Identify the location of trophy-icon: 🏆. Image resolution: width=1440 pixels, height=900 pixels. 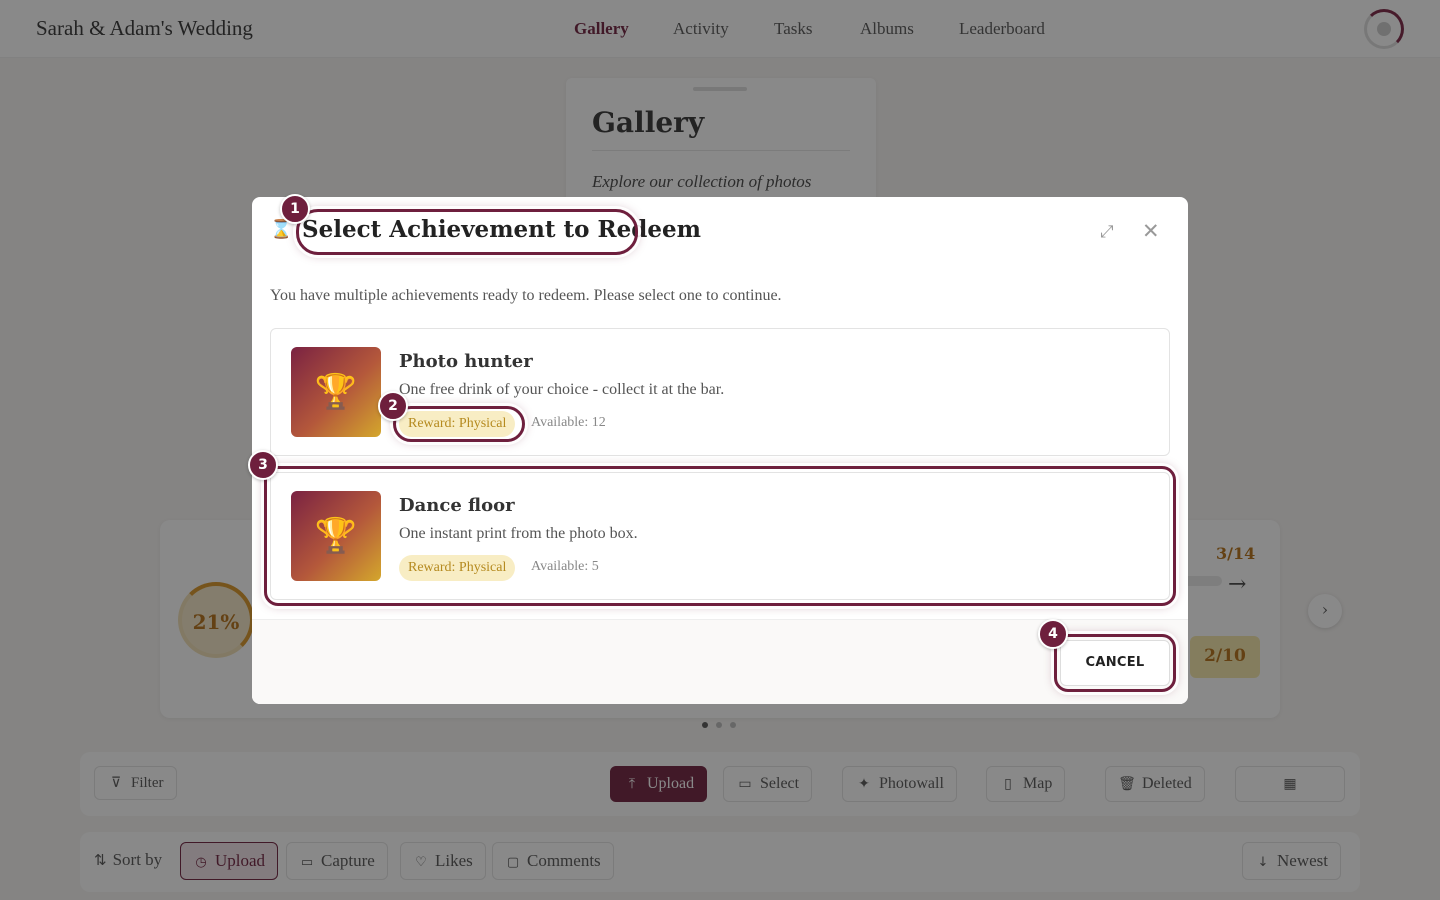
(336, 392).